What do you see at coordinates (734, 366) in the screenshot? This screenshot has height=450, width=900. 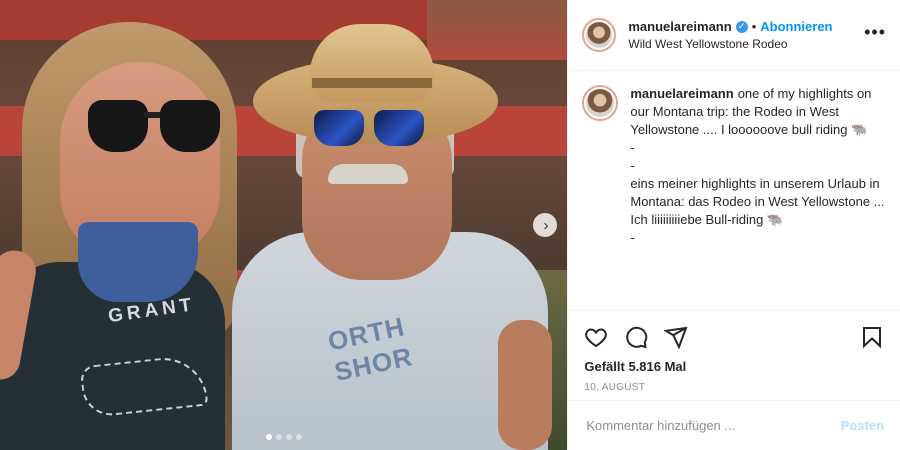 I see `likes-count: Gefällt 5.816 Mal` at bounding box center [734, 366].